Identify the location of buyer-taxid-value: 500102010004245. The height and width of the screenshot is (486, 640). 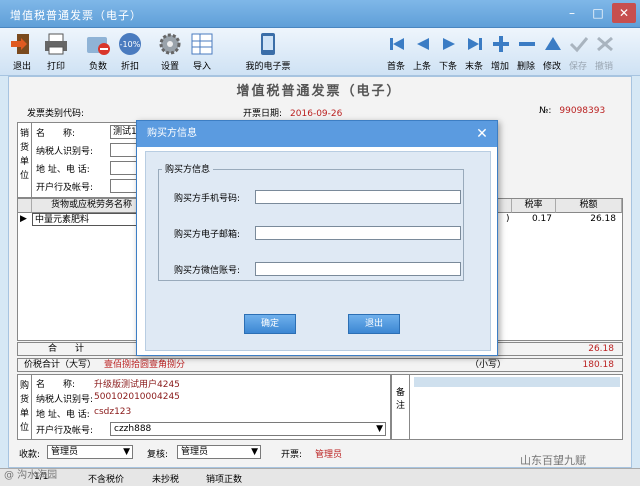
(137, 397).